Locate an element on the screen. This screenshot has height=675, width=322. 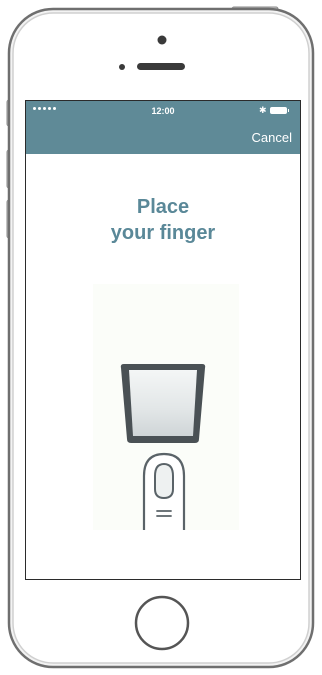
finger-icon is located at coordinates (164, 491).